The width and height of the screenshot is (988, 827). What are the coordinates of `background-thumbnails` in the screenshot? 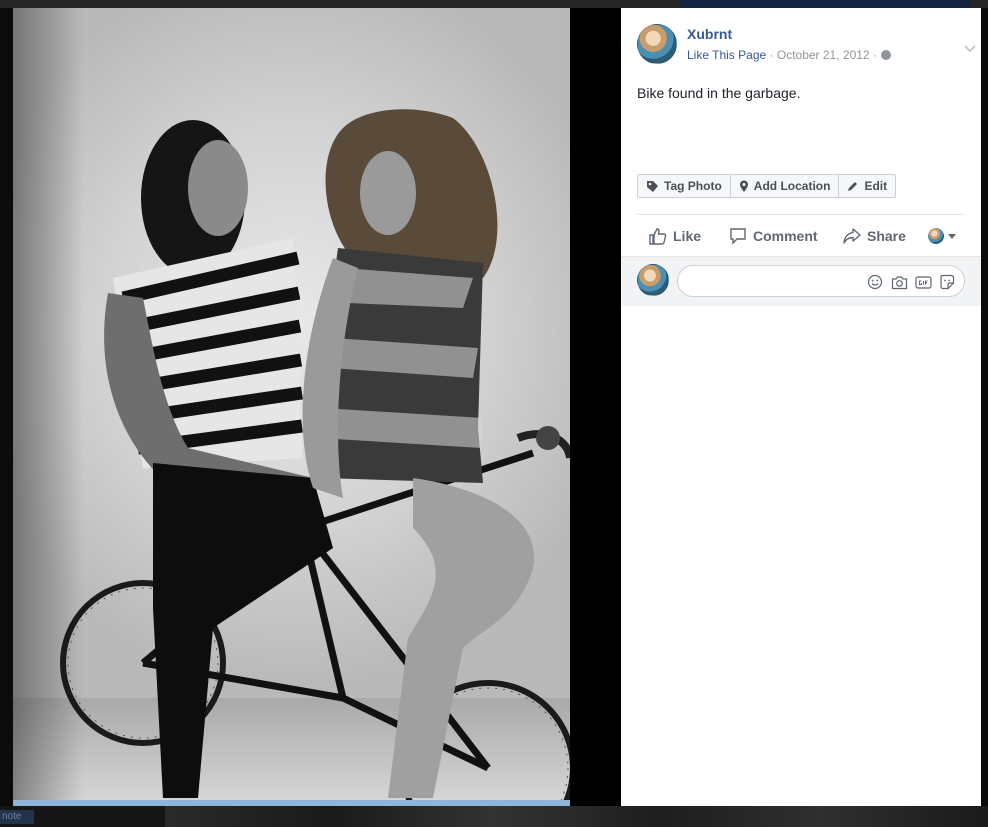 It's located at (576, 816).